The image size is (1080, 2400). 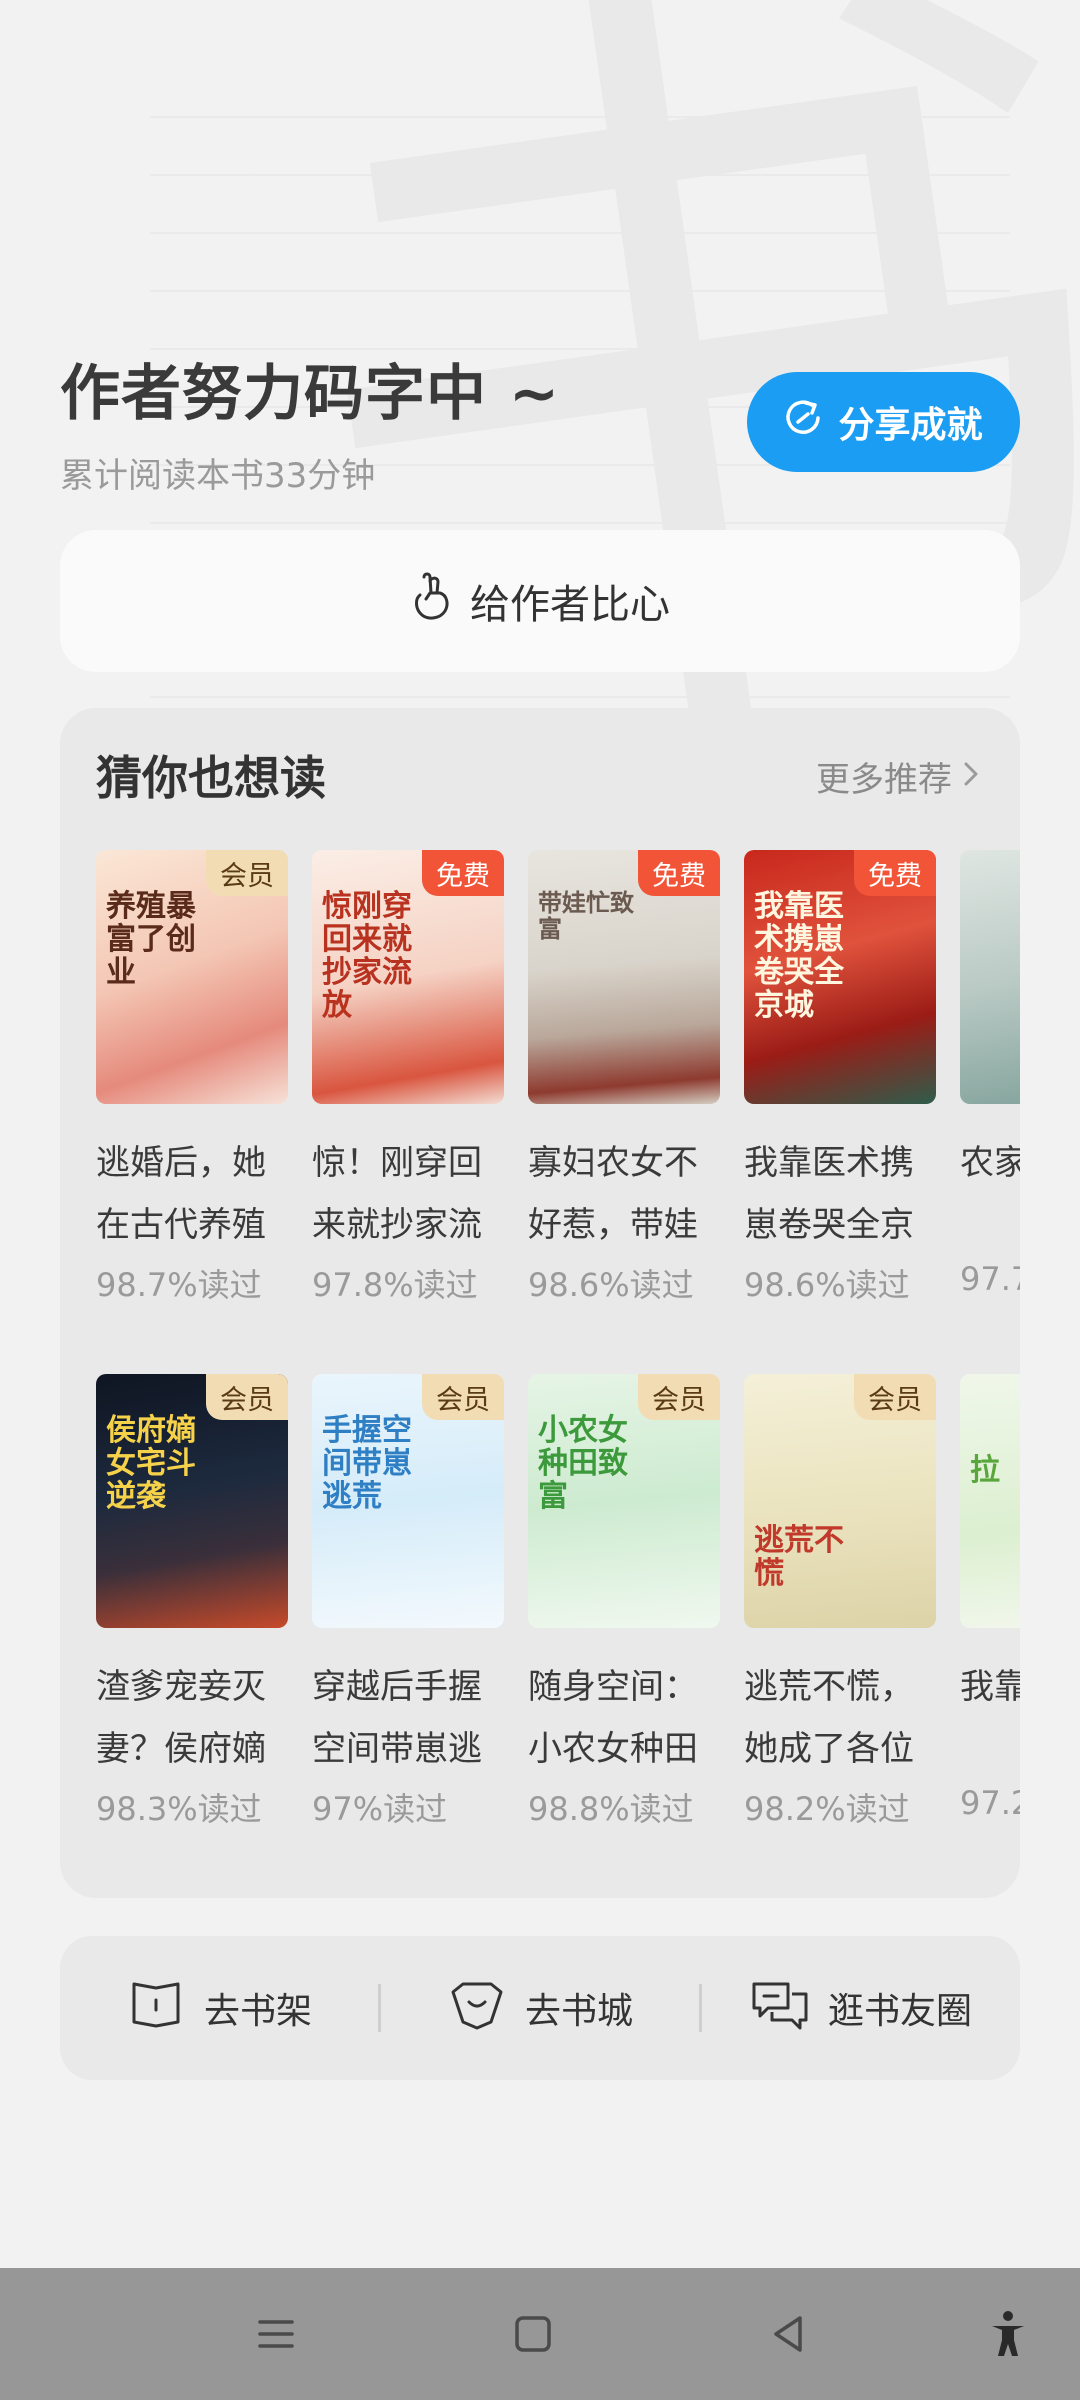 What do you see at coordinates (1008, 2334) in the screenshot?
I see `accessibility-icon` at bounding box center [1008, 2334].